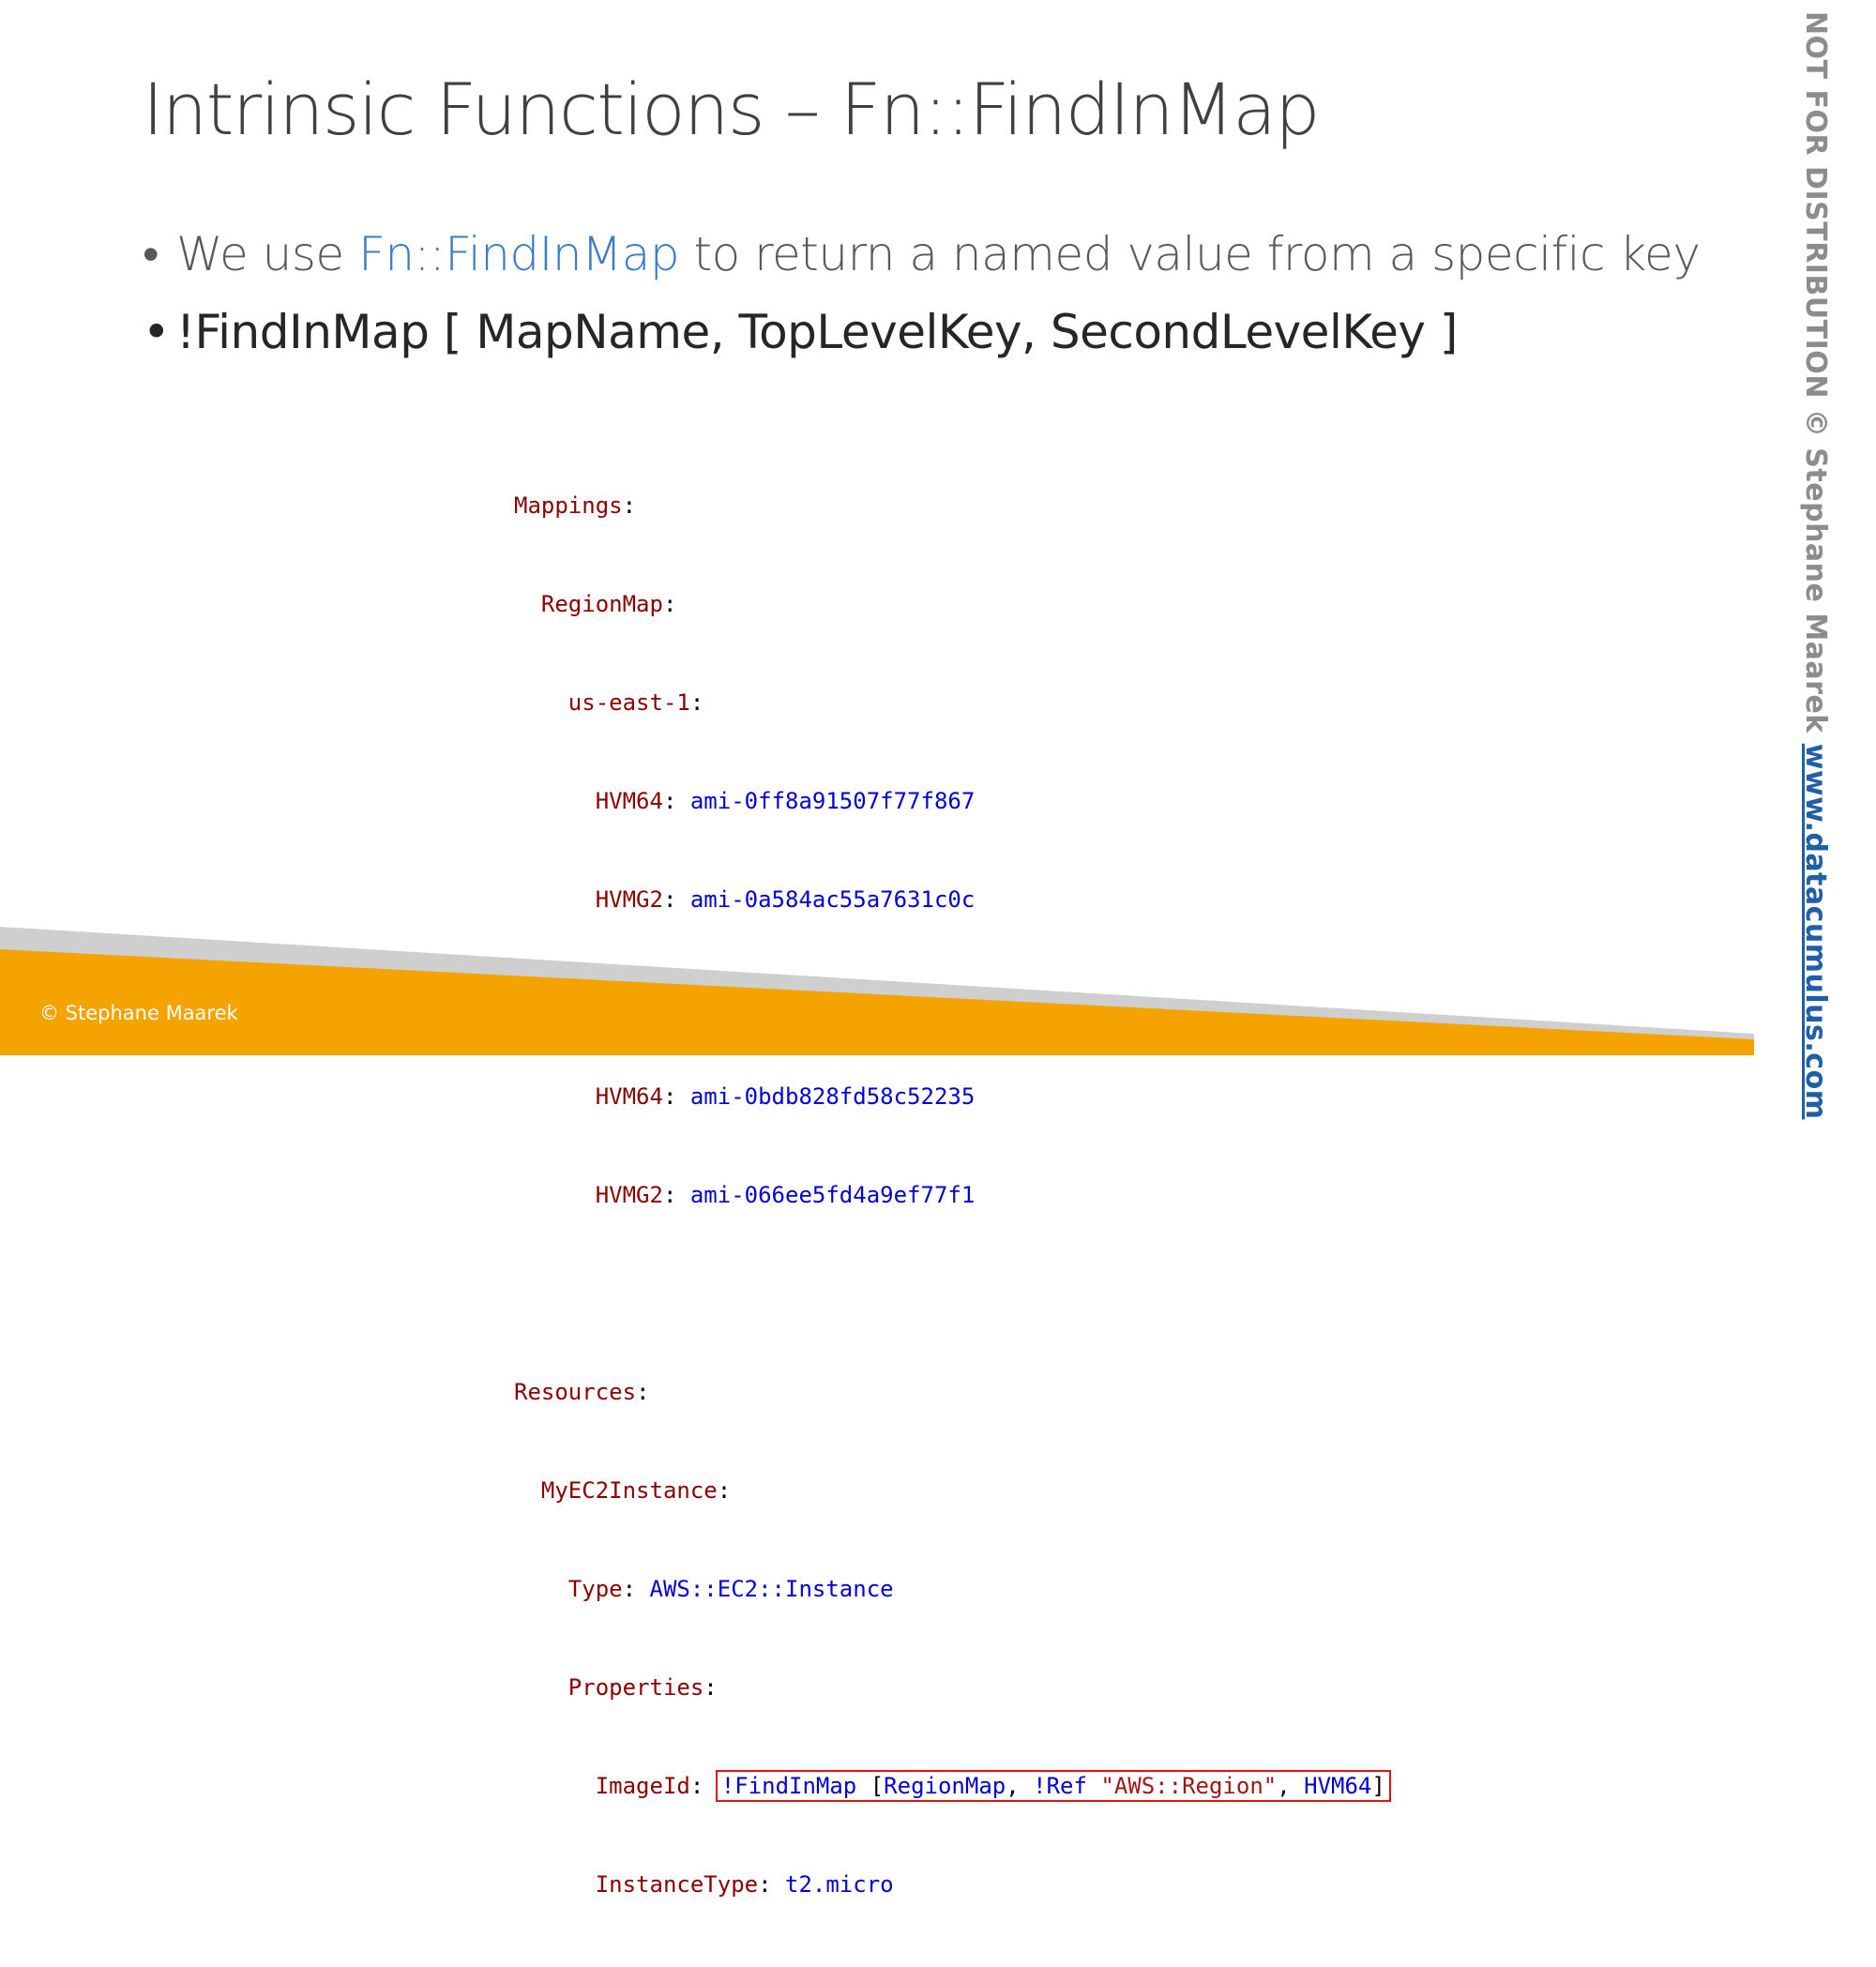 This screenshot has width=1876, height=1967. Describe the element at coordinates (1338, 1786) in the screenshot. I see `code-arg-key: HVM64` at that location.